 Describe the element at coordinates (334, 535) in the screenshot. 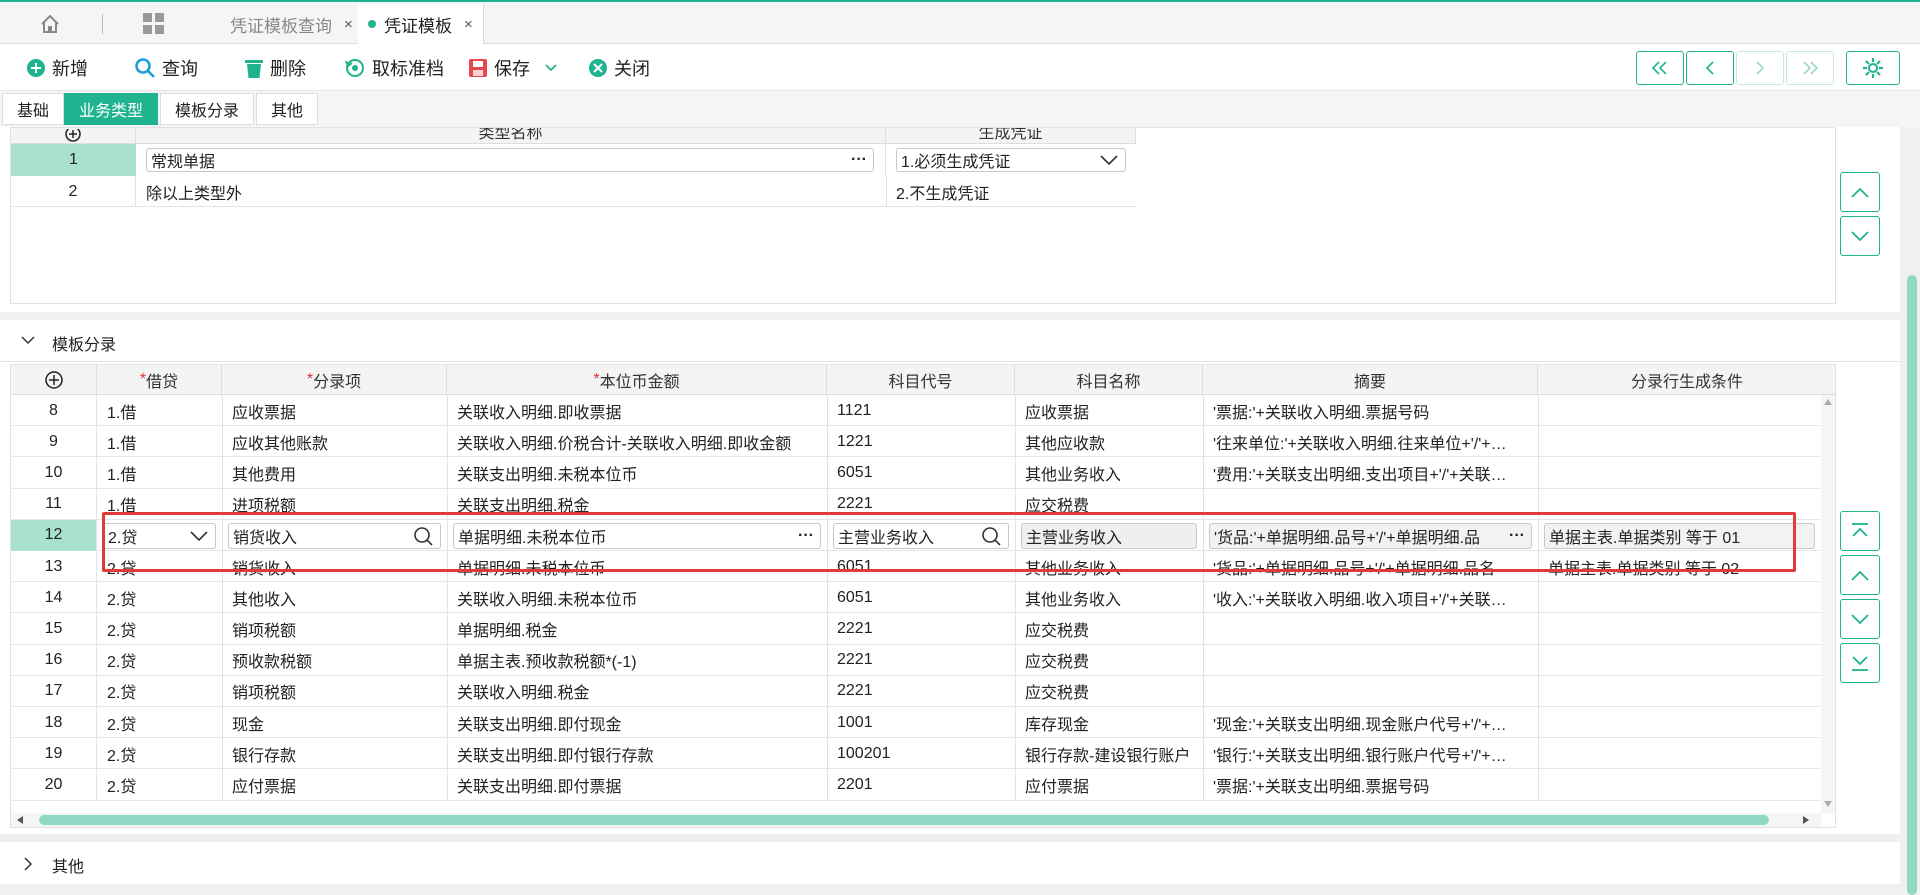

I see `entry-item-input: 销货收入` at that location.